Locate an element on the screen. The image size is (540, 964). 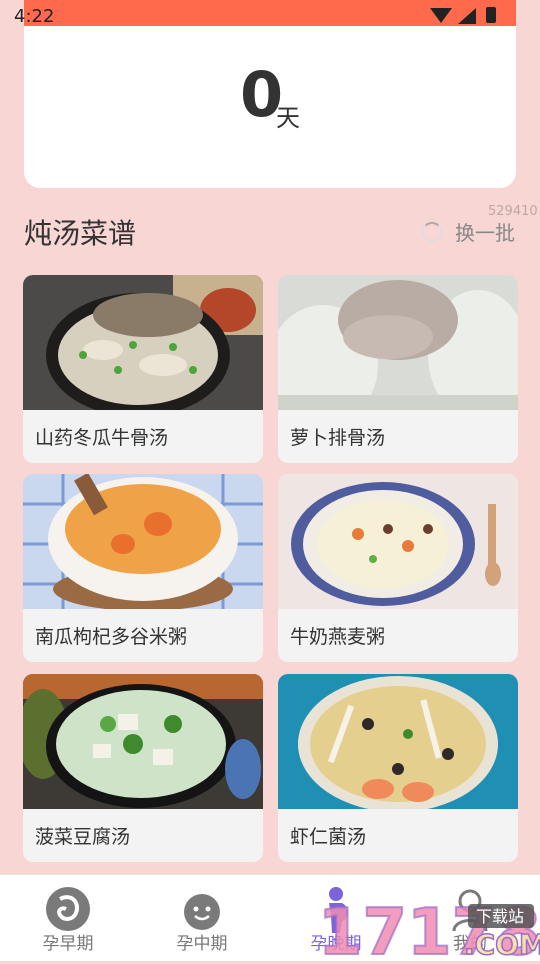
status-icons is located at coordinates (470, 15).